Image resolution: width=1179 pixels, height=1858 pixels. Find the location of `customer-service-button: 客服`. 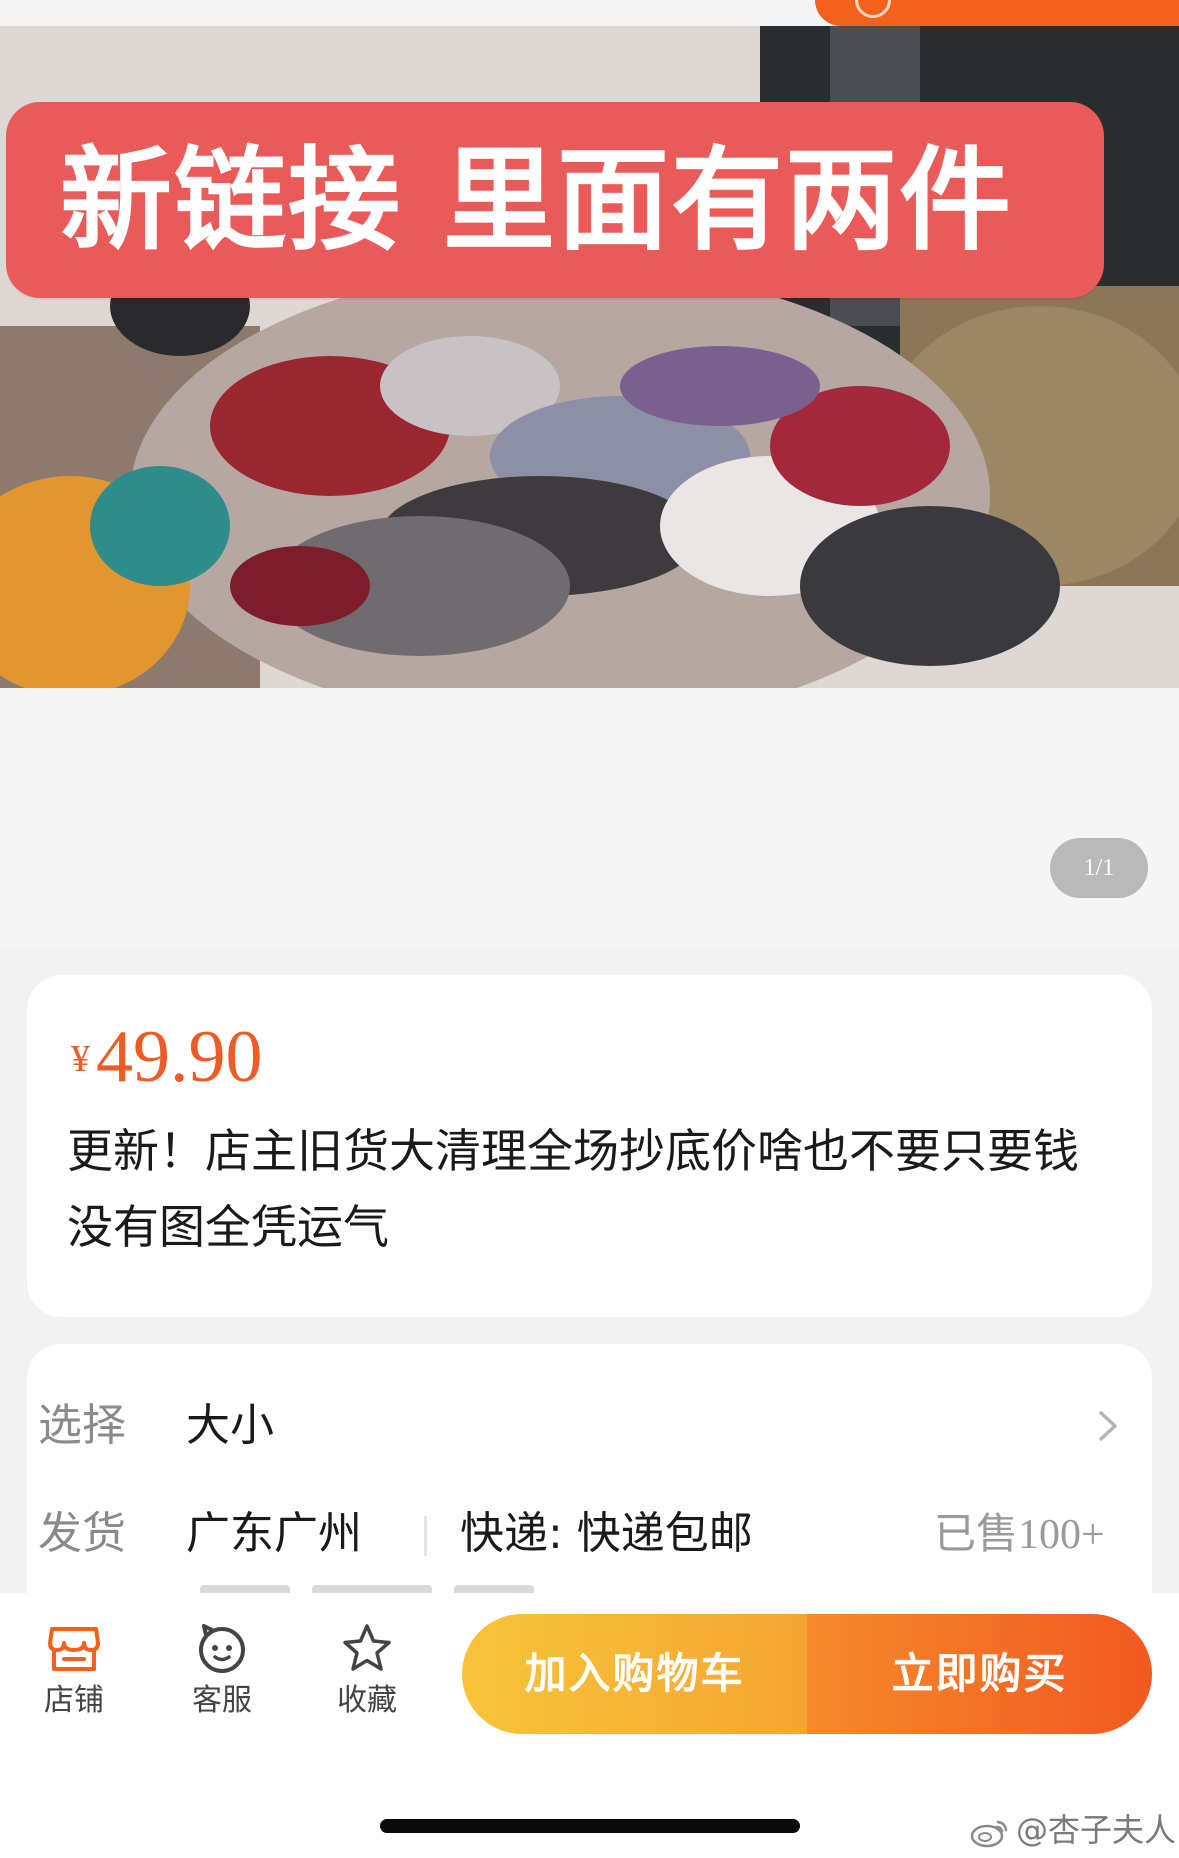

customer-service-button: 客服 is located at coordinates (222, 1672).